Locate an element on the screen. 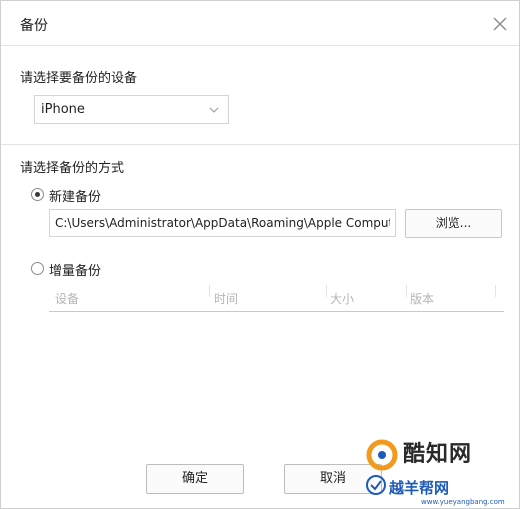 The image size is (520, 509). column-time: 时间 is located at coordinates (226, 298).